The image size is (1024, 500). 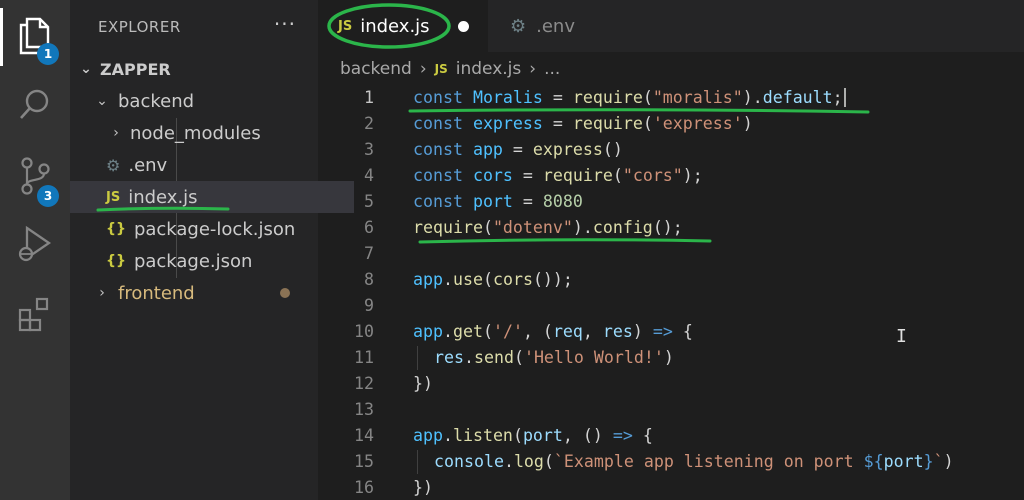 I want to click on code-line: 16 }), so click(x=375, y=487).